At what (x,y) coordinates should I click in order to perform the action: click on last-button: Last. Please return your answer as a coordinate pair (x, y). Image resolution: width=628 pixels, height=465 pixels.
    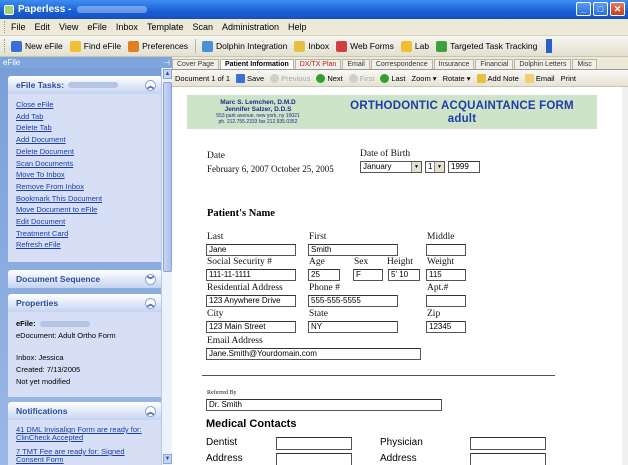
    Looking at the image, I should click on (393, 78).